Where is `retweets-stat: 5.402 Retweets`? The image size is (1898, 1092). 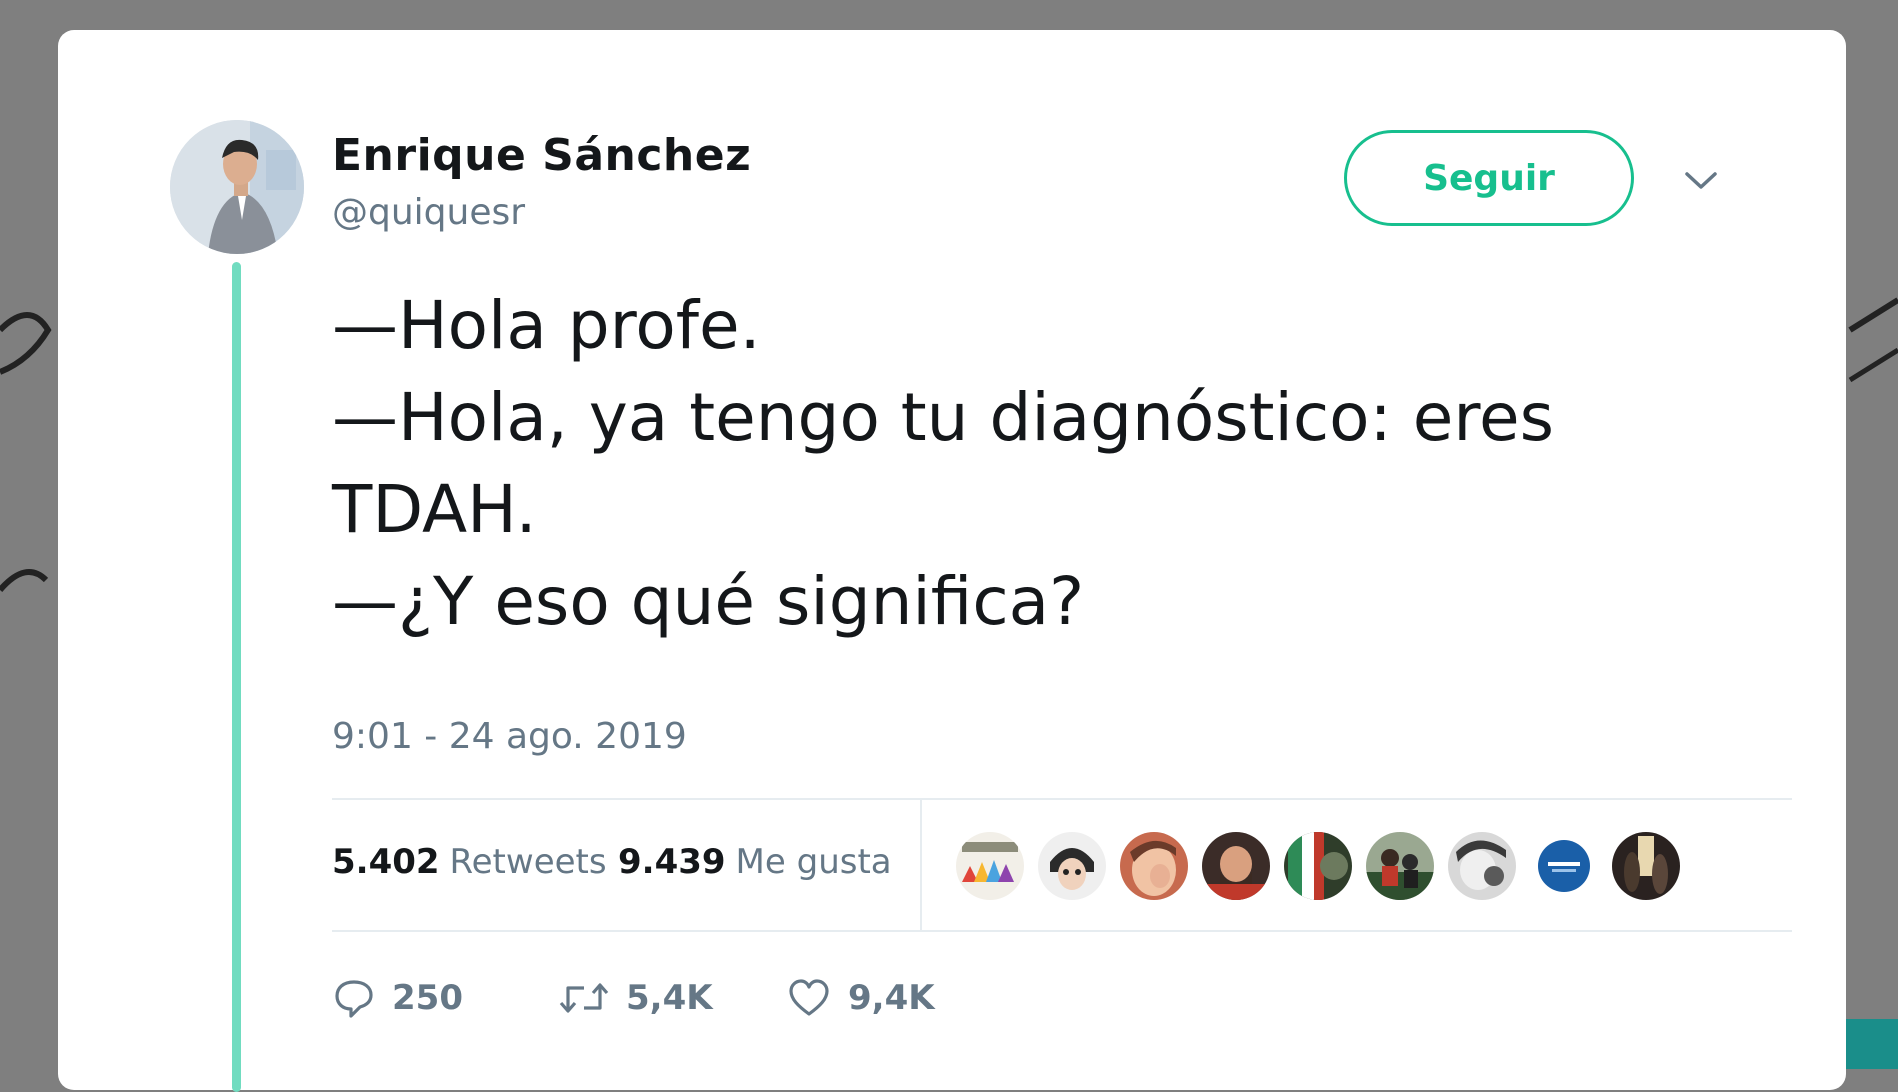 retweets-stat: 5.402 Retweets is located at coordinates (469, 862).